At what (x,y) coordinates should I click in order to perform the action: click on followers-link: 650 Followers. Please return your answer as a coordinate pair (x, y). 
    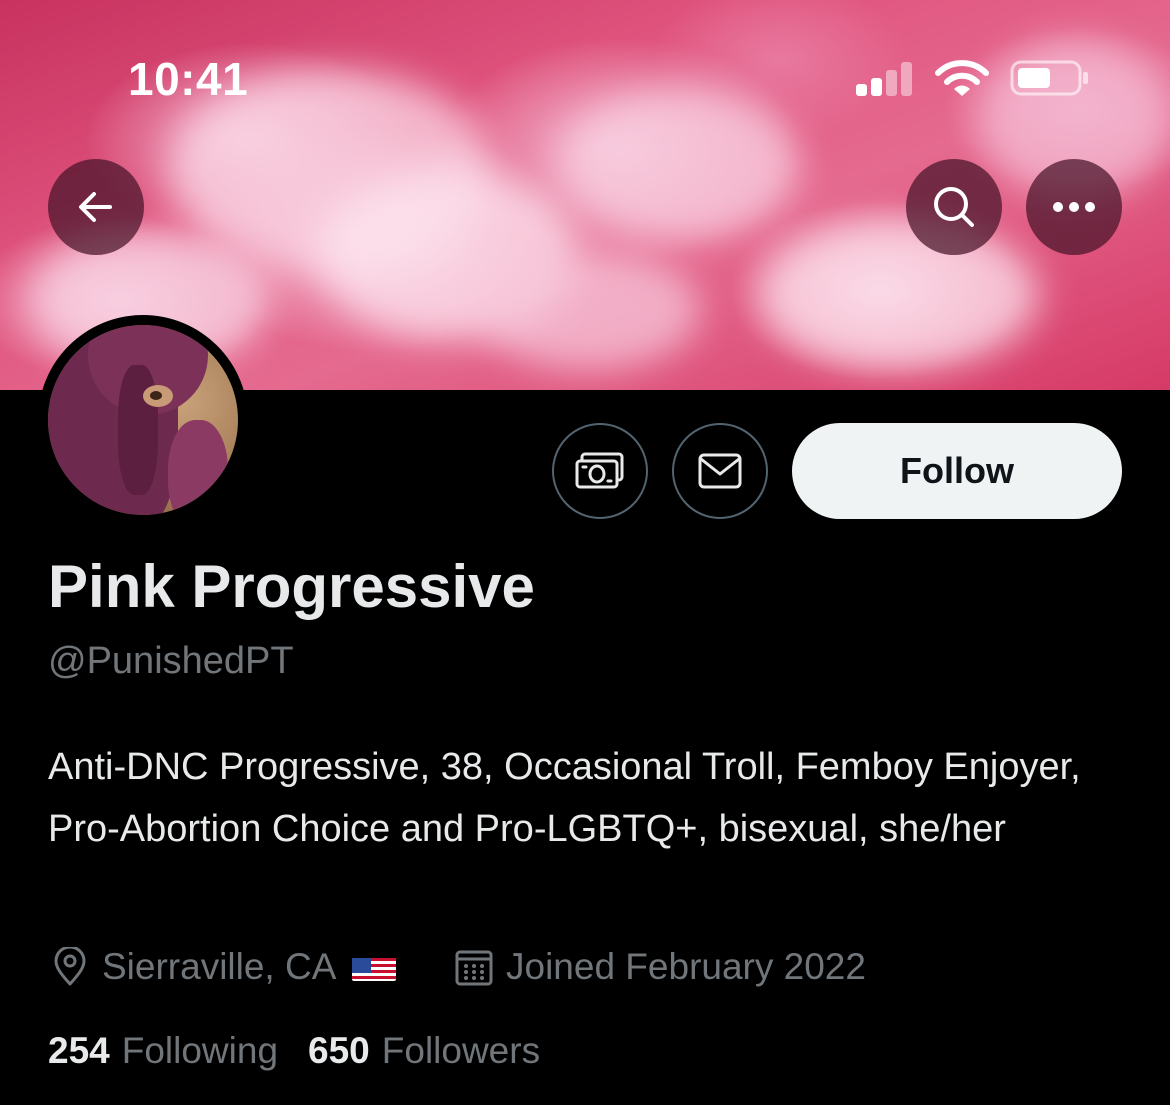
    Looking at the image, I should click on (424, 1051).